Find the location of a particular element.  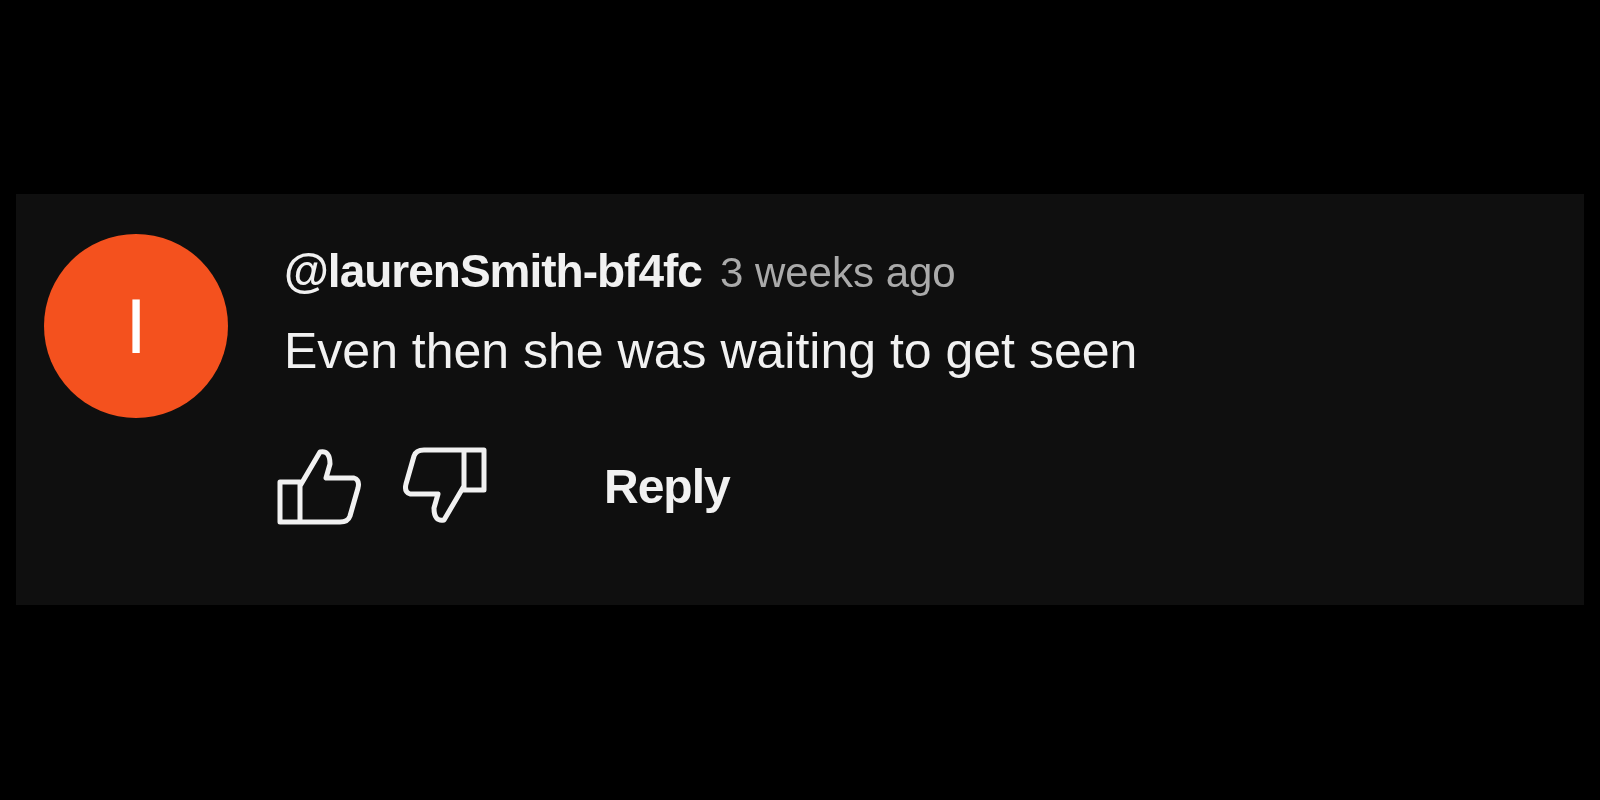

thumbs-down-icon is located at coordinates (445, 486).